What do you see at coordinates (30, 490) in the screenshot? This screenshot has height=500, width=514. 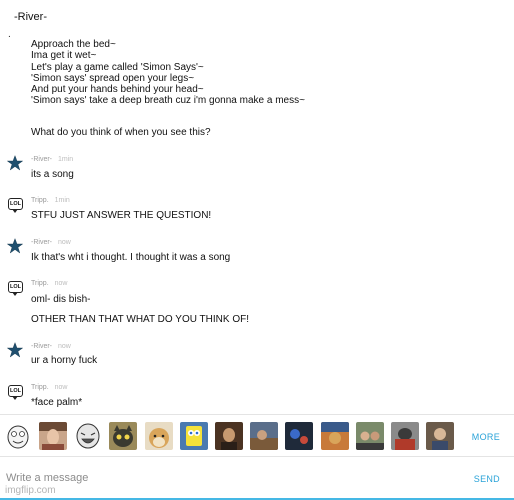 I see `watermark: imgflip.com` at bounding box center [30, 490].